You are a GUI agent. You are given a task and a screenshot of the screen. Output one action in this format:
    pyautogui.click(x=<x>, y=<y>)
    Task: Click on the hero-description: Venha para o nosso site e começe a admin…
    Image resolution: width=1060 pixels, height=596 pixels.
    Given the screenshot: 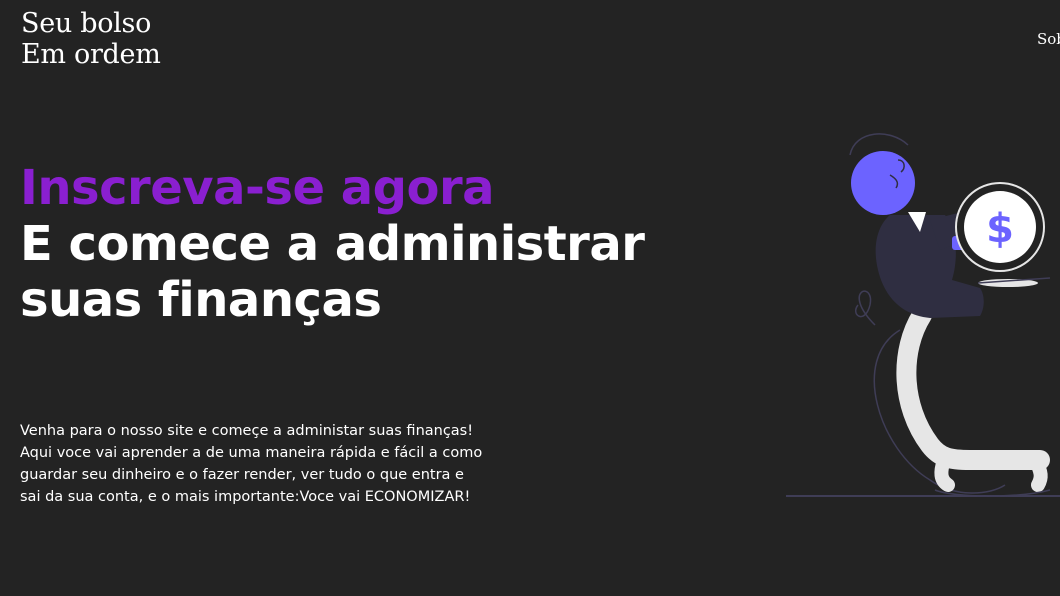 What is the action you would take?
    pyautogui.click(x=270, y=464)
    